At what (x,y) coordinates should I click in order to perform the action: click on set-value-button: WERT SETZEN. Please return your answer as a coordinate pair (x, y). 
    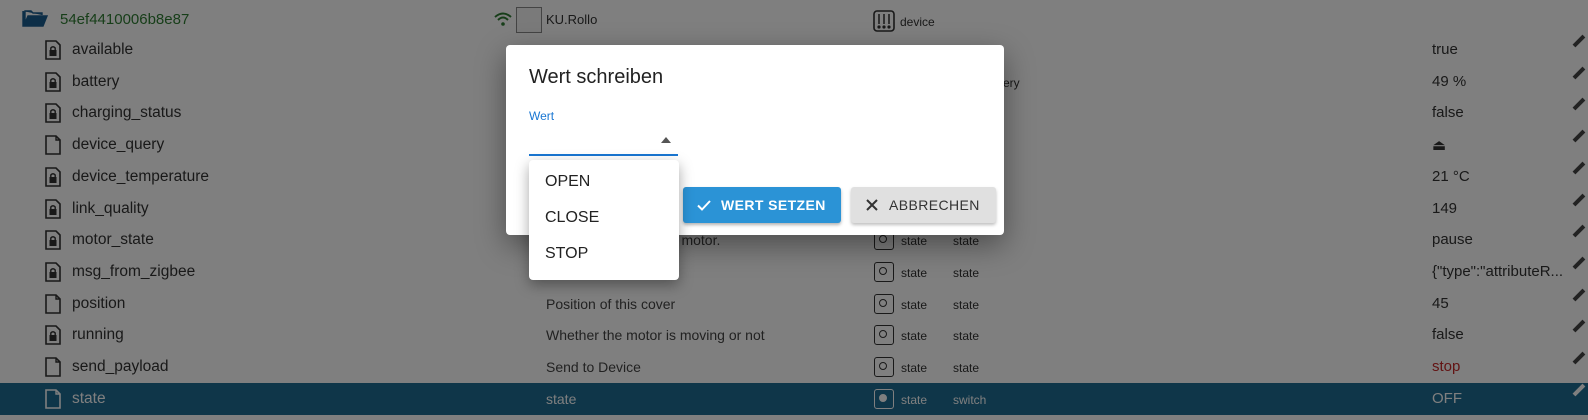
    Looking at the image, I should click on (762, 205).